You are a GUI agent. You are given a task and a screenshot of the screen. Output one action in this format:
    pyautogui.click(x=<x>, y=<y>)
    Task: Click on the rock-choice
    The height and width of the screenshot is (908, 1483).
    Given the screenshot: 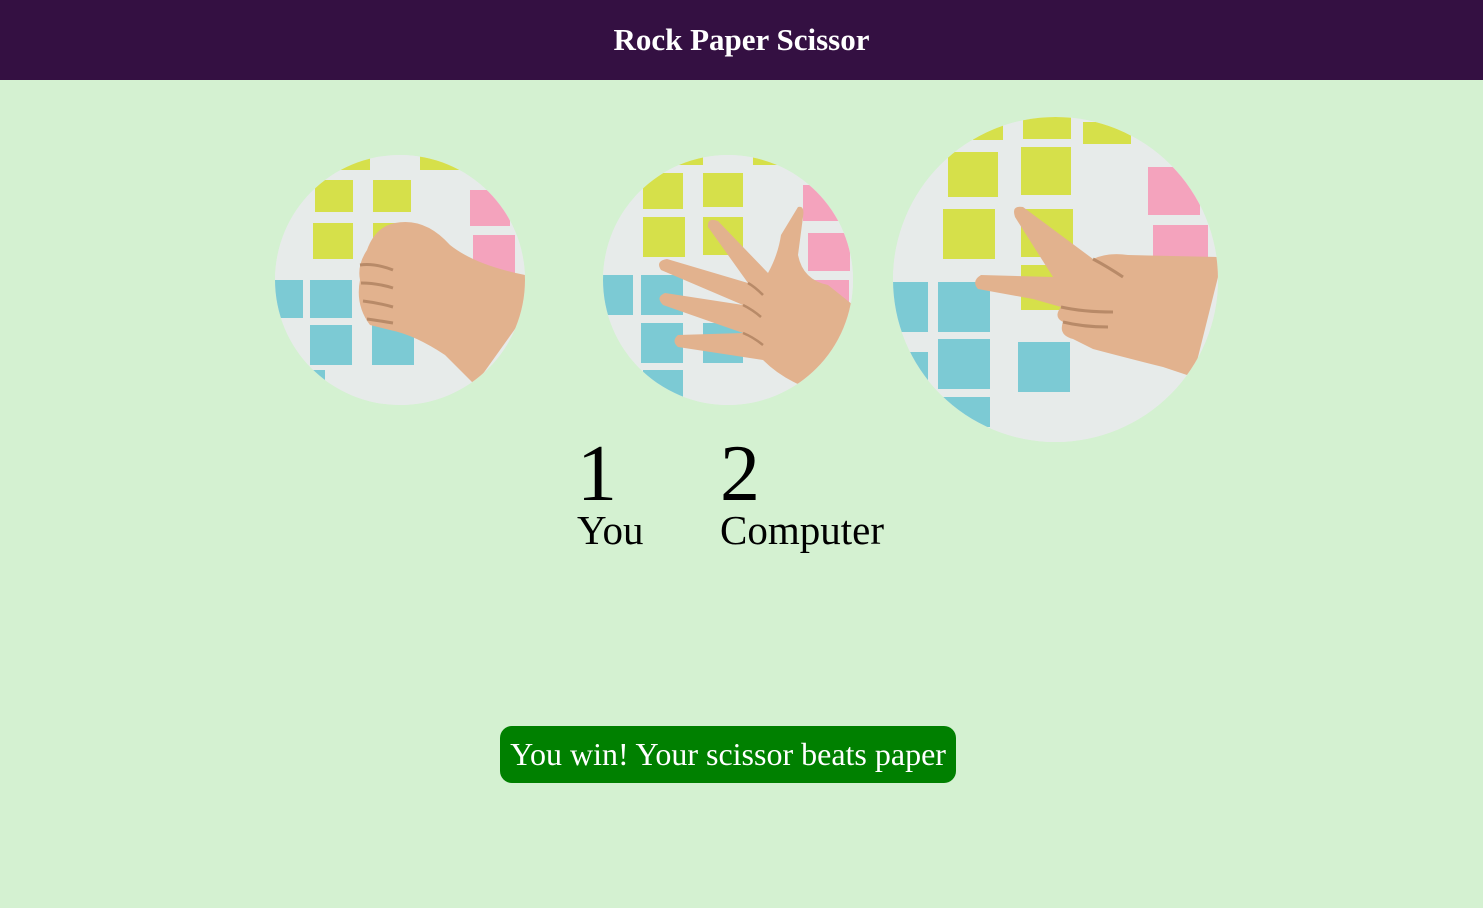 What is the action you would take?
    pyautogui.click(x=400, y=280)
    